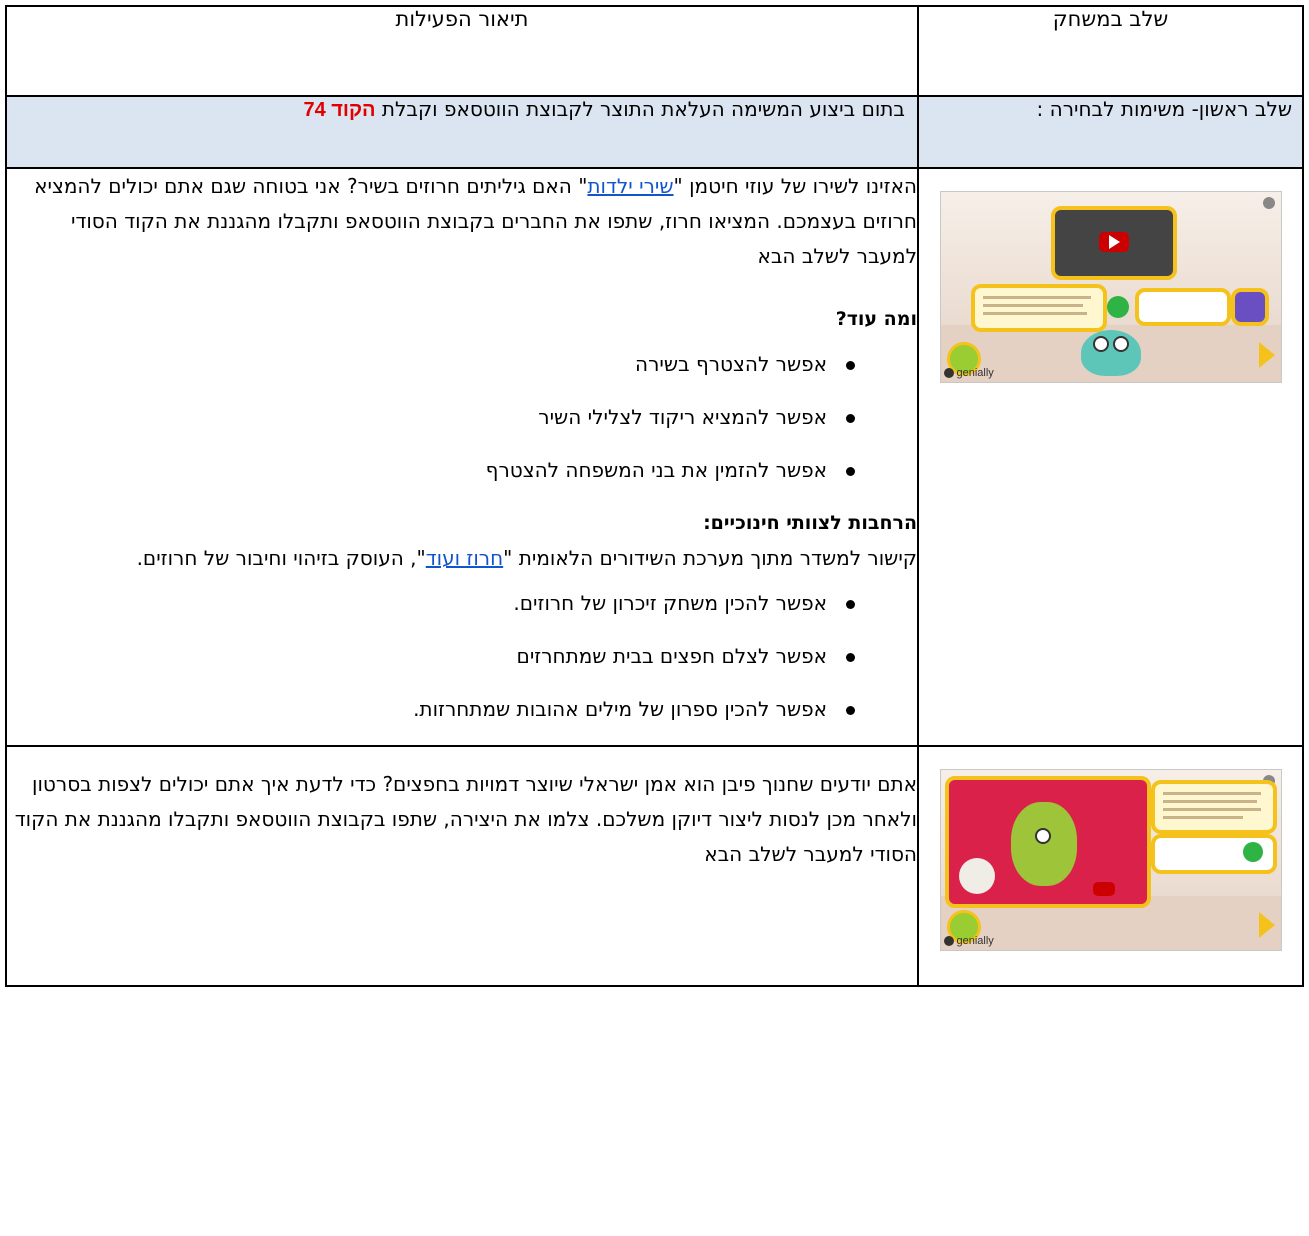 Image resolution: width=1309 pixels, height=1236 pixels. Describe the element at coordinates (1110, 132) in the screenshot. I see `section-stage: שלב ראשון- משימות לבחירה :` at that location.